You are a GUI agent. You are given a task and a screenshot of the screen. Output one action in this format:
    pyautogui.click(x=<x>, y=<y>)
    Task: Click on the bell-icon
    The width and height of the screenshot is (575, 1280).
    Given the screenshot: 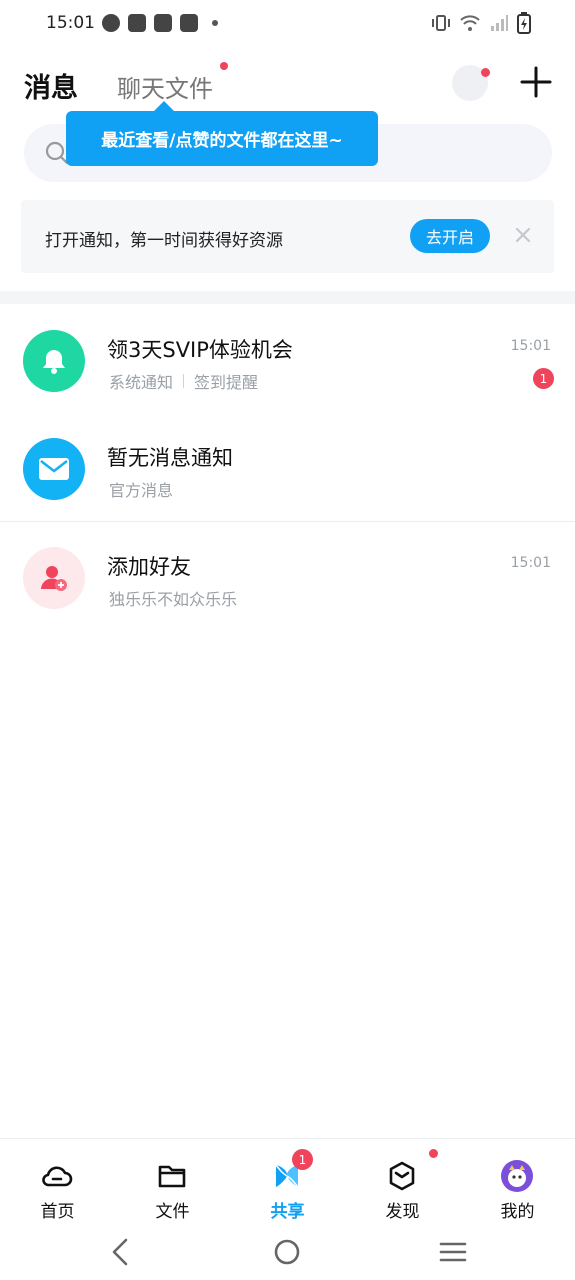 What is the action you would take?
    pyautogui.click(x=54, y=361)
    